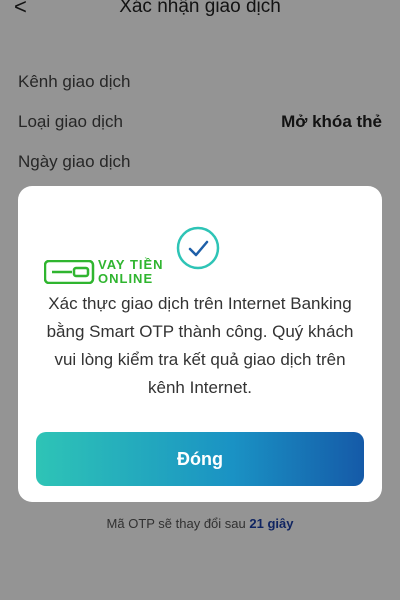 The image size is (400, 600). What do you see at coordinates (198, 248) in the screenshot?
I see `check-circle-icon` at bounding box center [198, 248].